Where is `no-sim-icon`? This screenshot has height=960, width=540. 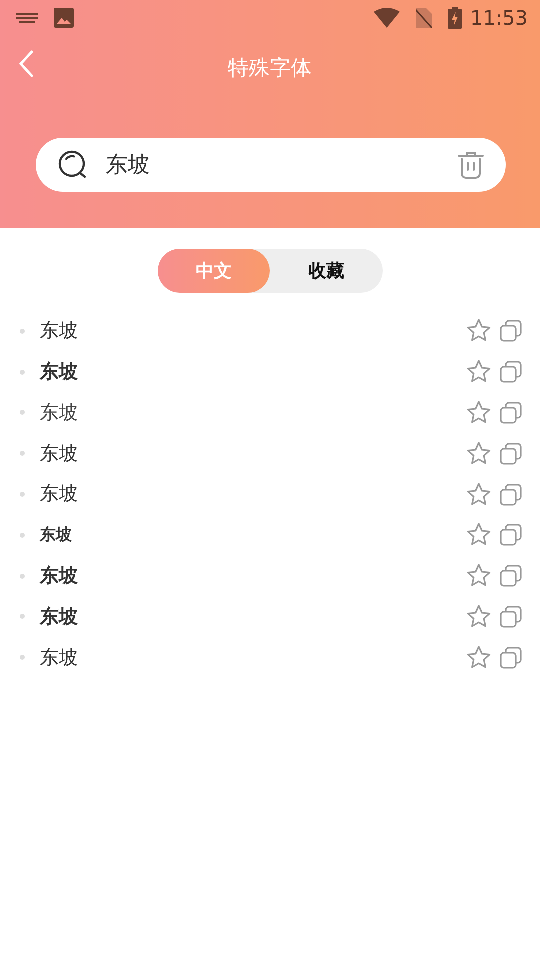
no-sim-icon is located at coordinates (424, 18).